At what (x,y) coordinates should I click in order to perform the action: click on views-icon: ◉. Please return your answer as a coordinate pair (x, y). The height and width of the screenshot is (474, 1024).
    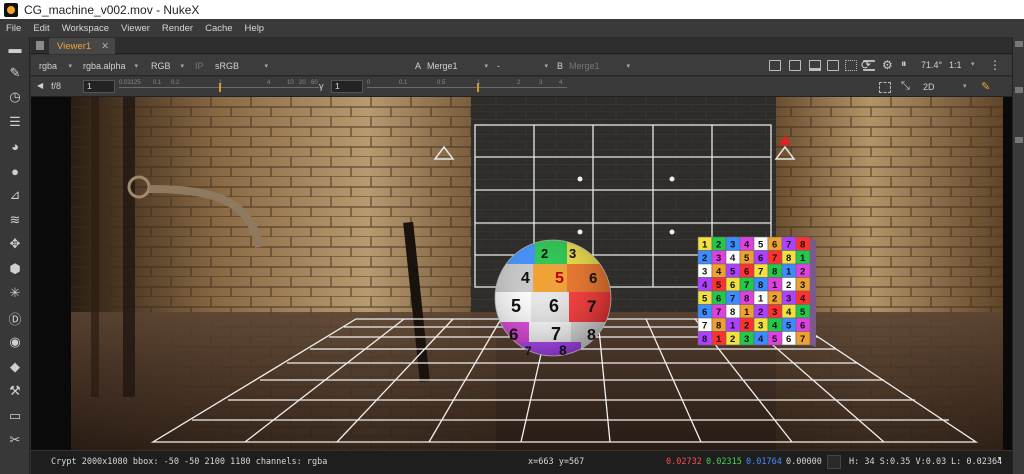
    Looking at the image, I should click on (15, 342).